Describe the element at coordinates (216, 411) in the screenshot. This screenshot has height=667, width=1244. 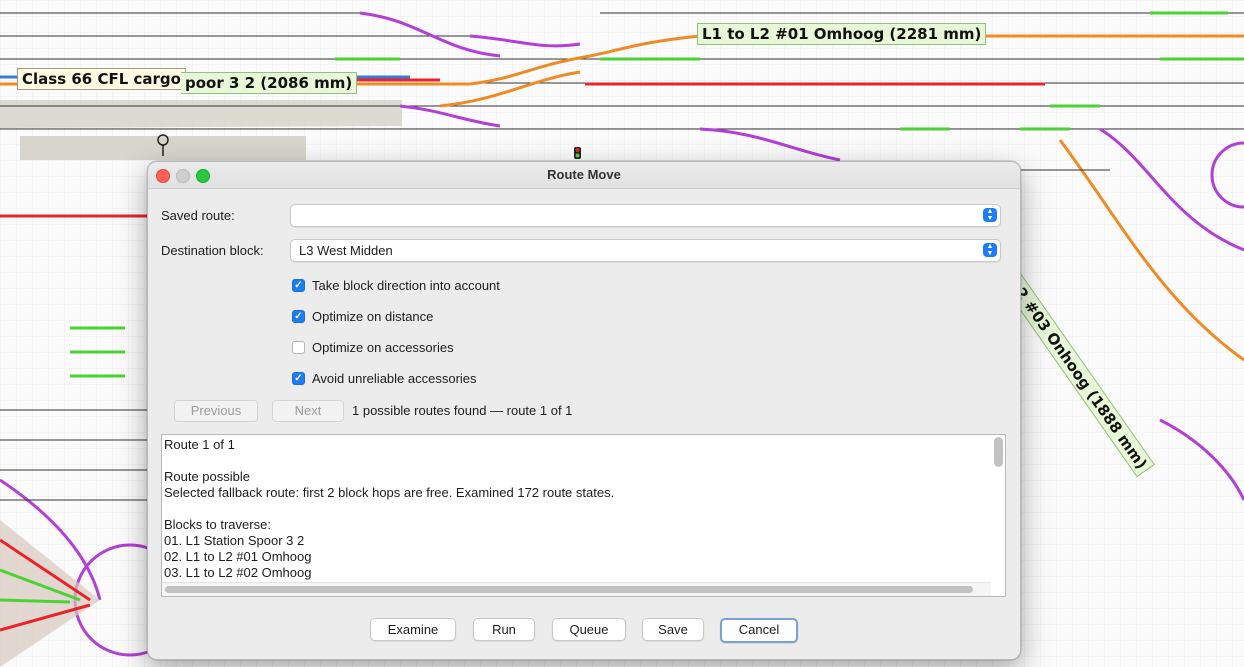
I see `previous-button: Previous` at that location.